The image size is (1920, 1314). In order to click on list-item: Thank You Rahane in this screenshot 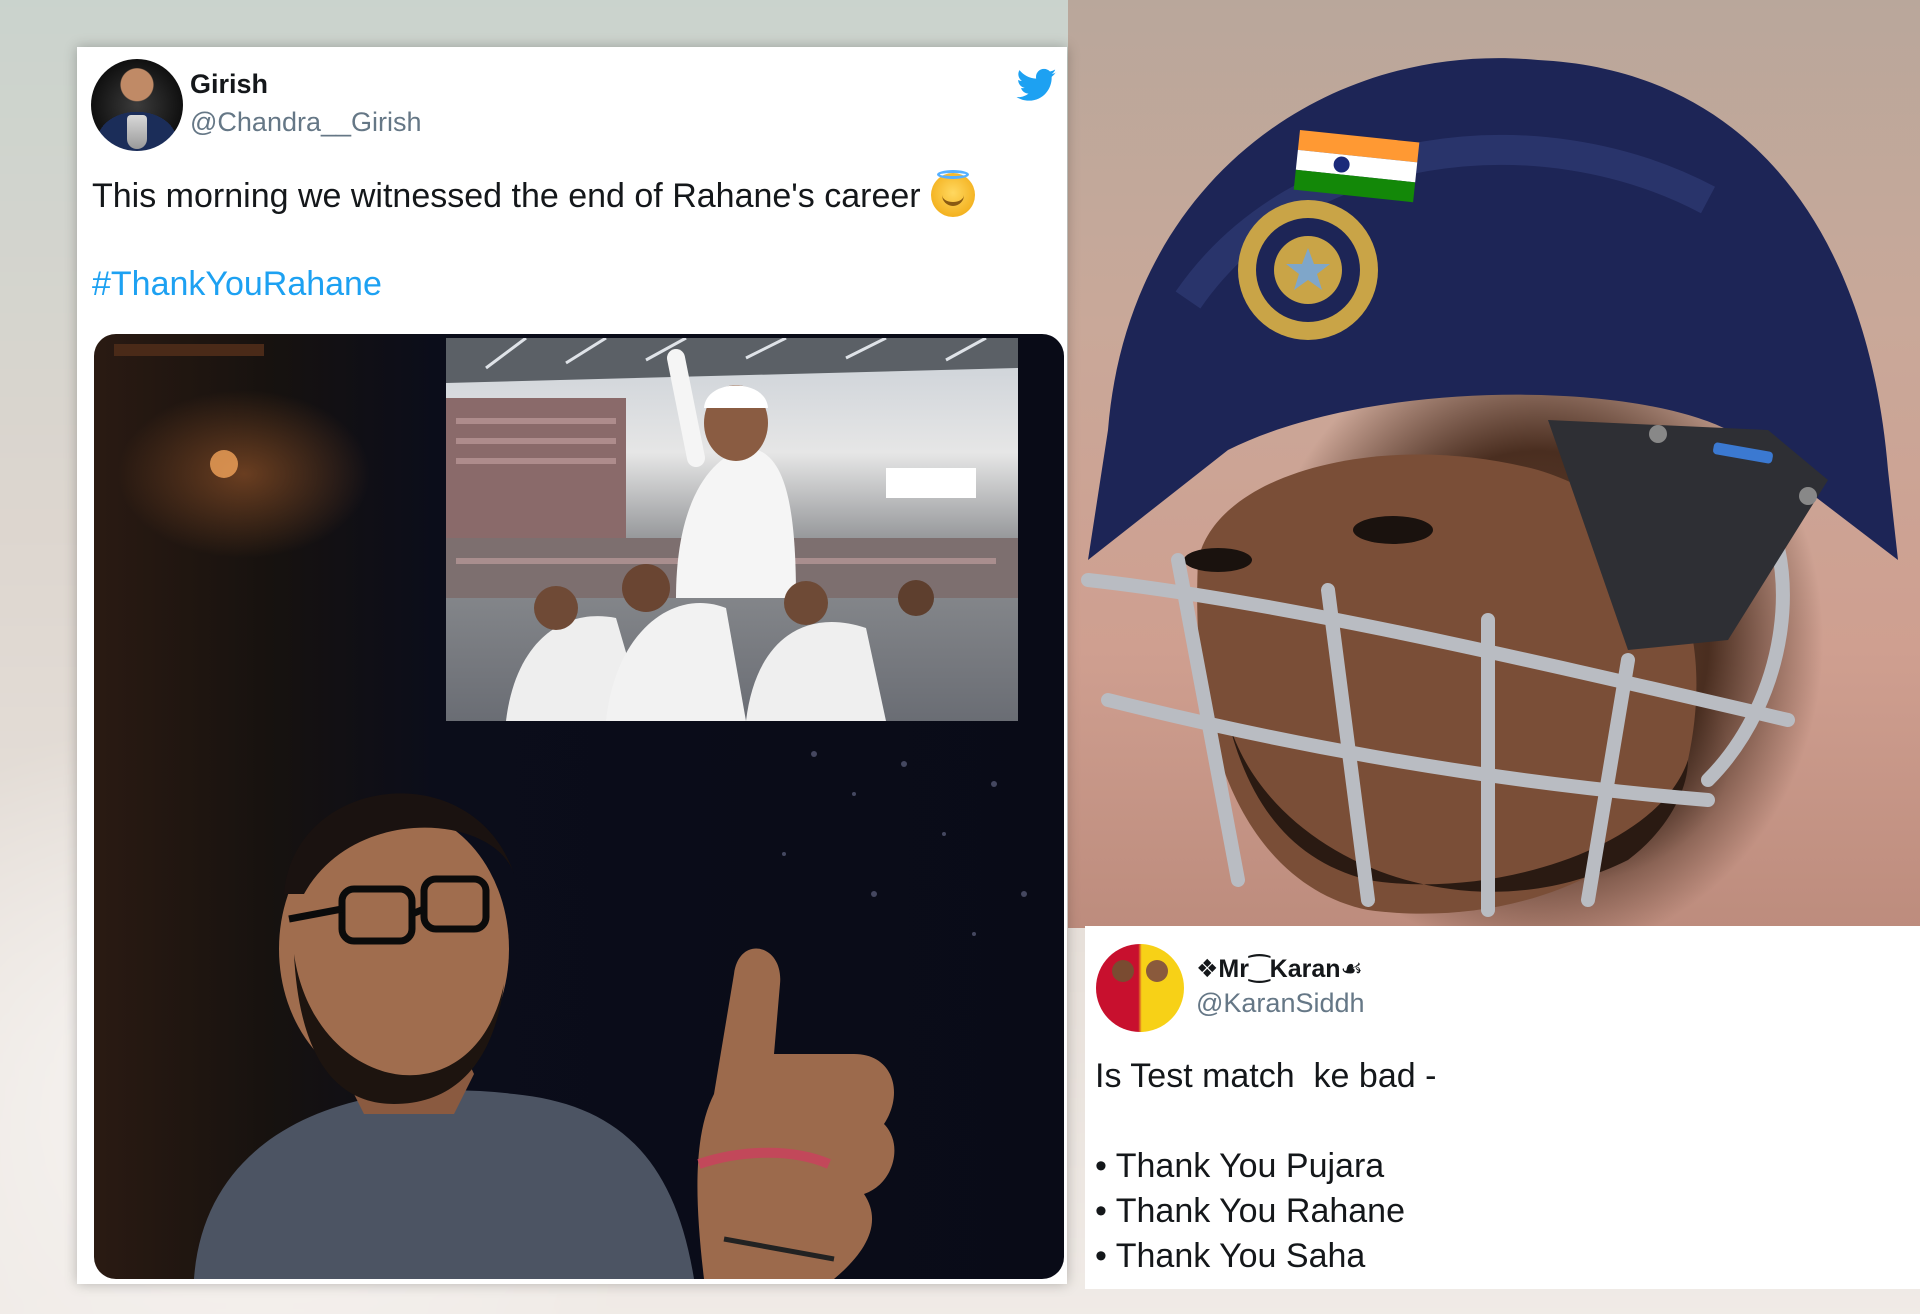, I will do `click(1250, 1211)`.